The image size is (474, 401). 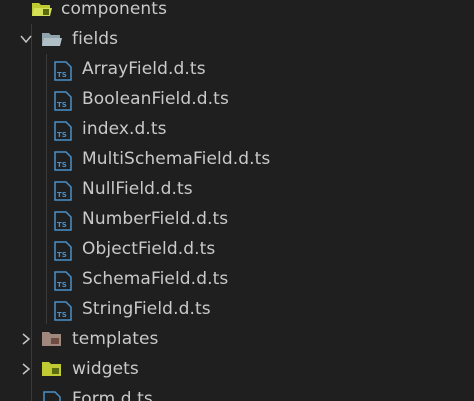 What do you see at coordinates (112, 395) in the screenshot?
I see `tree-item-label: Form.d.ts` at bounding box center [112, 395].